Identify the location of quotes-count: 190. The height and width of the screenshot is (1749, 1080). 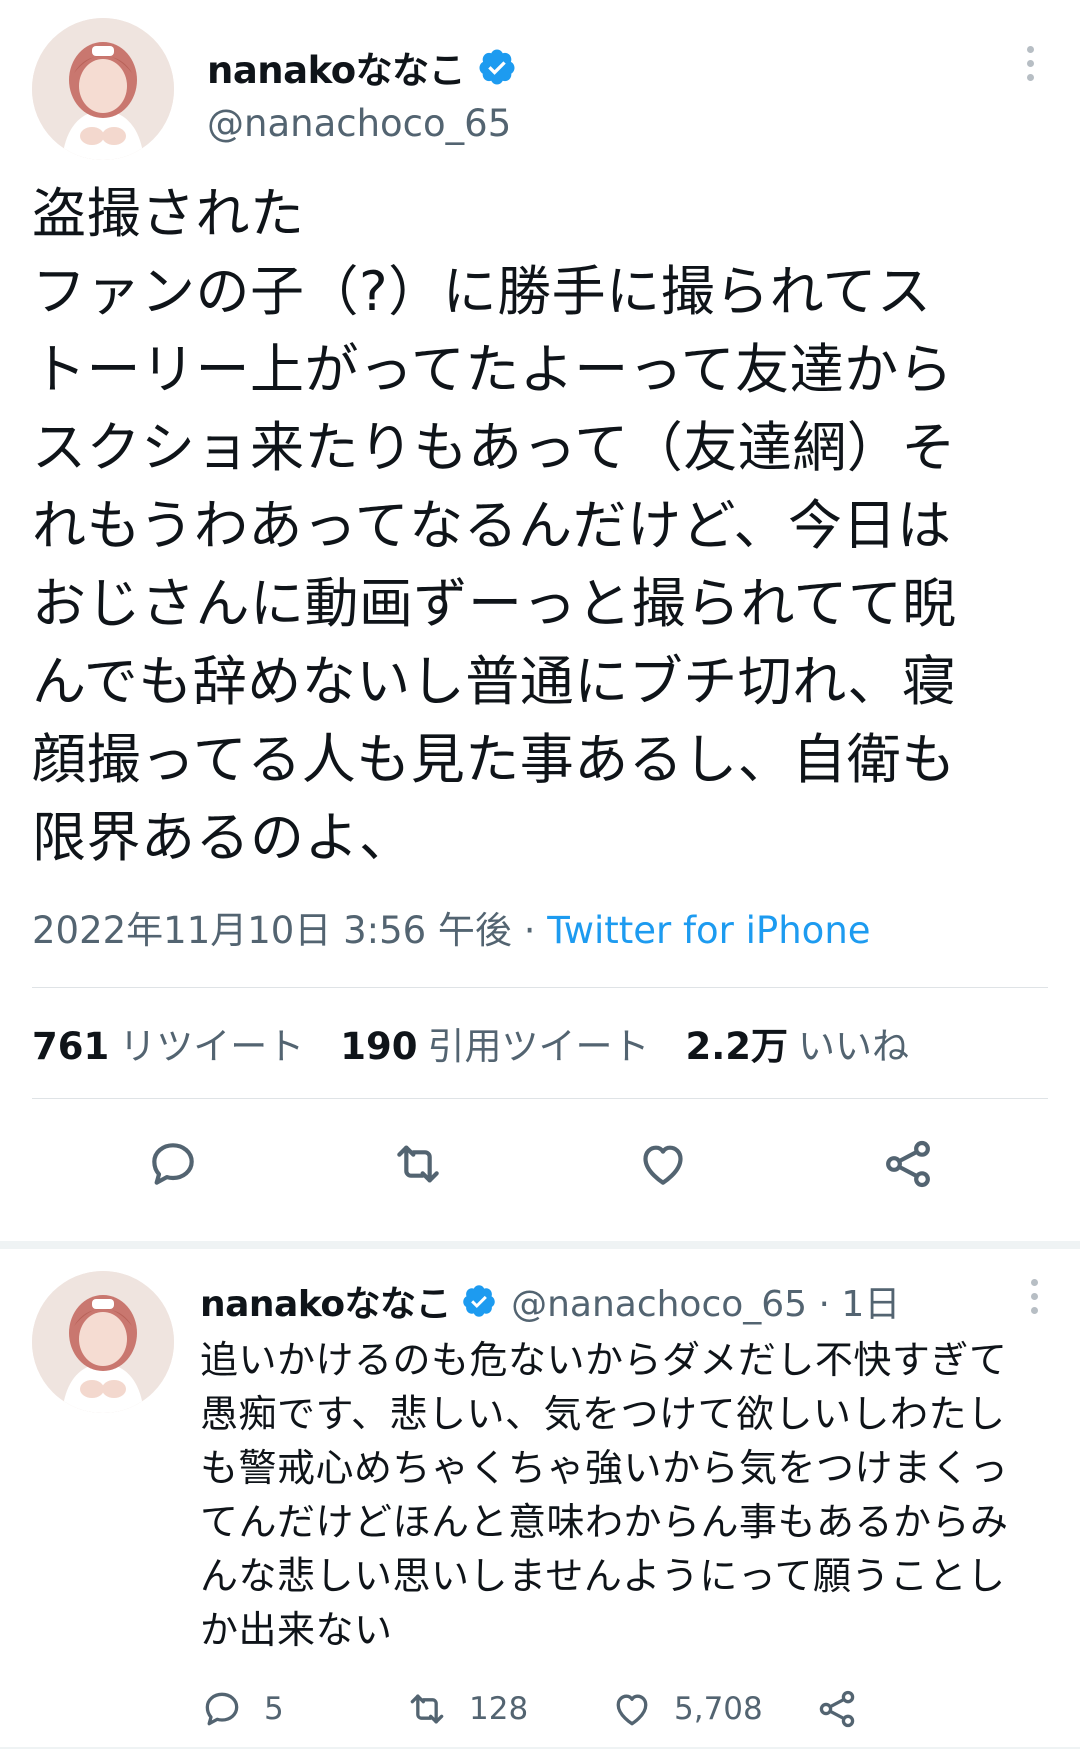
(379, 1046).